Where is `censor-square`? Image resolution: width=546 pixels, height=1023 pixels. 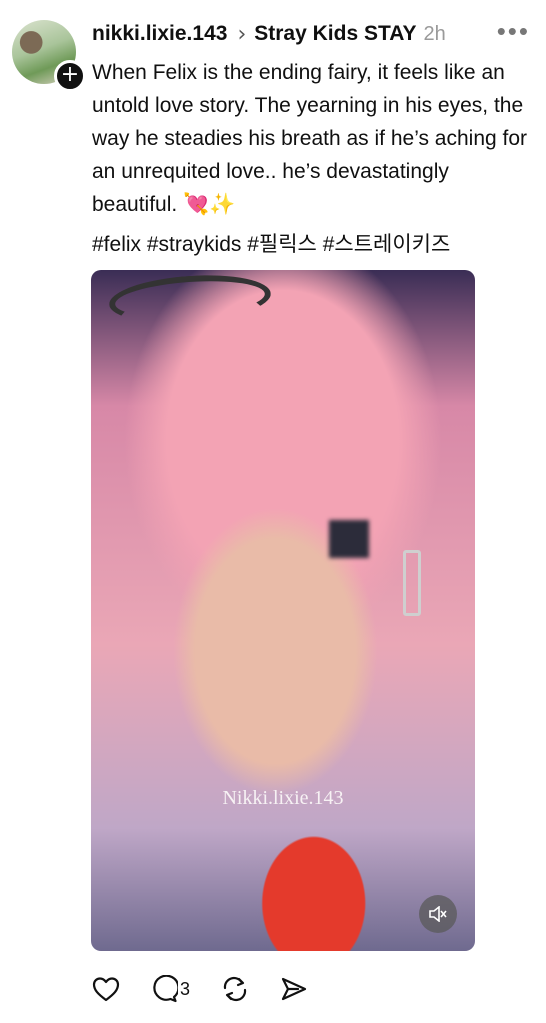
censor-square is located at coordinates (349, 539).